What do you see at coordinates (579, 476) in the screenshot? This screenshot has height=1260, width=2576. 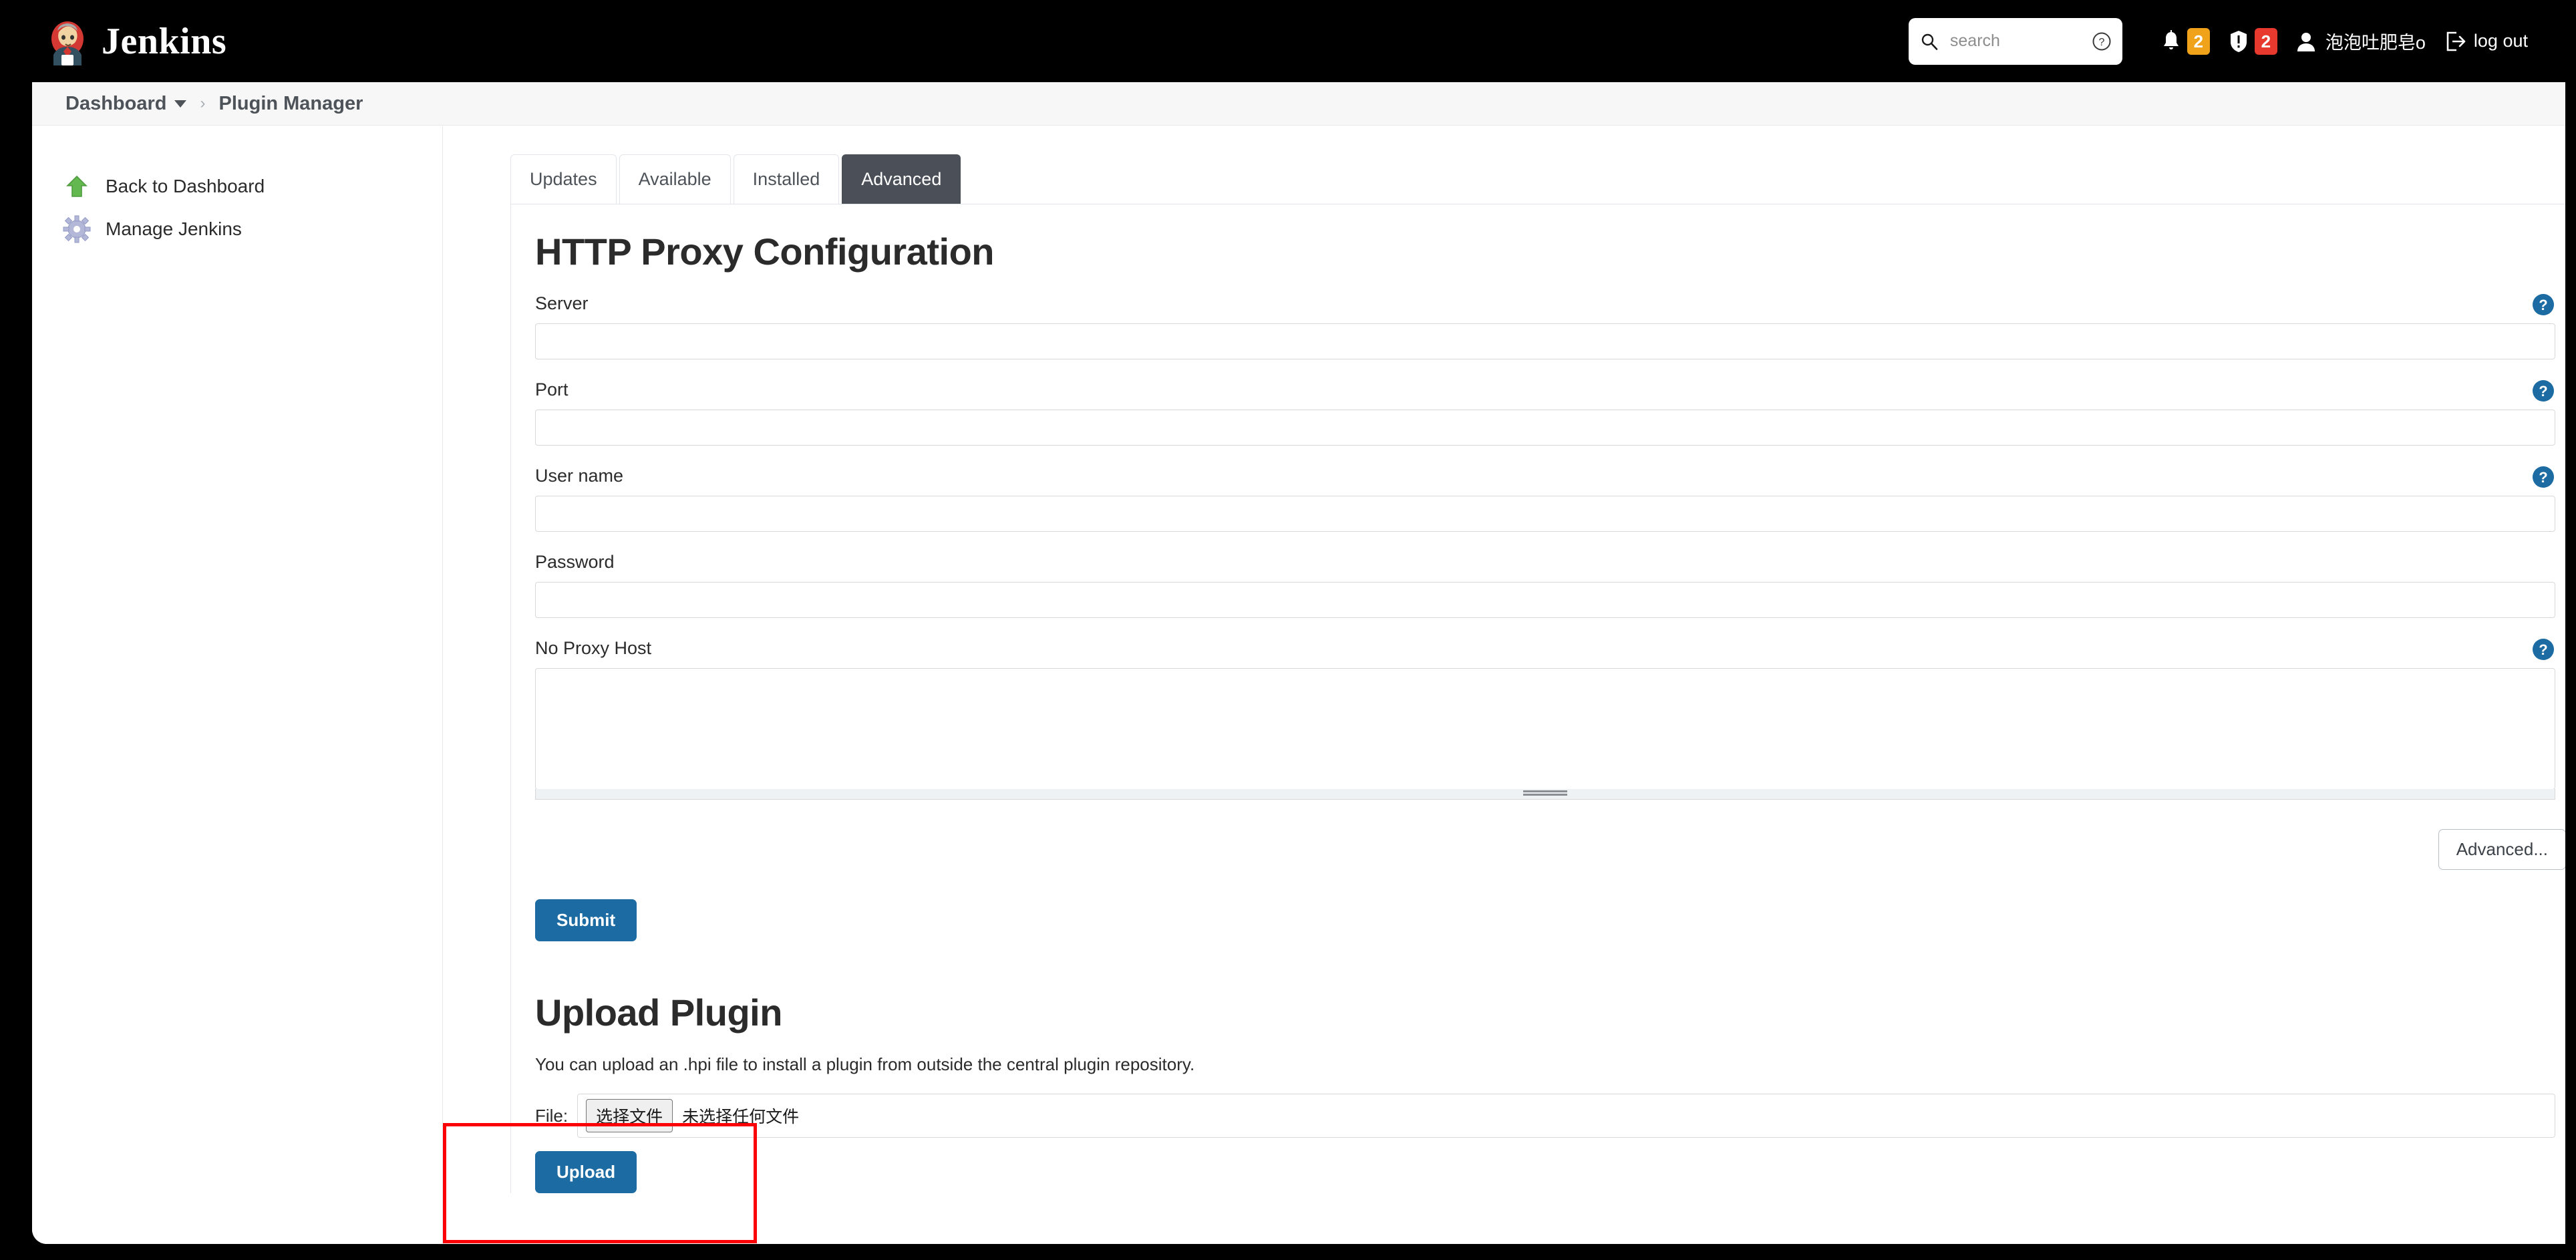 I see `field-label-user-name: User name` at bounding box center [579, 476].